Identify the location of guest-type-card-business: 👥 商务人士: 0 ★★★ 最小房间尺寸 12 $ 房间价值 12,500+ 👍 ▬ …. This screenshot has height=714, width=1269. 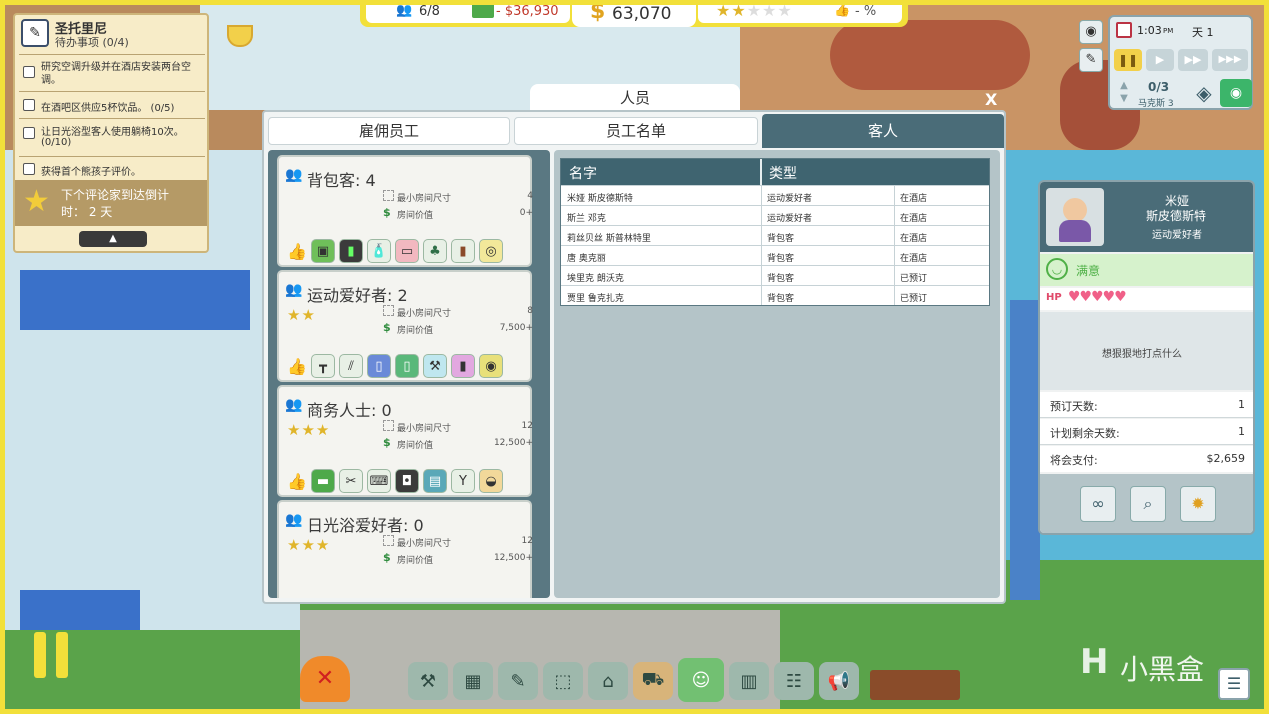
(405, 441).